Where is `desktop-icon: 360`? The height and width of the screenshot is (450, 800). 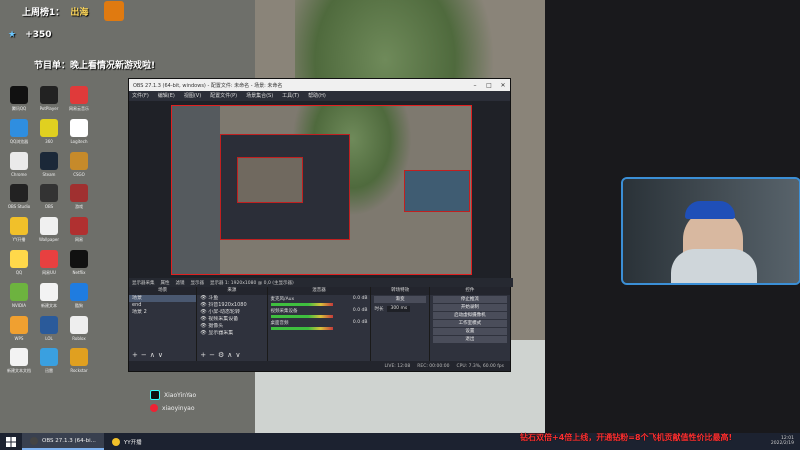
desktop-icon: 360 is located at coordinates (49, 132).